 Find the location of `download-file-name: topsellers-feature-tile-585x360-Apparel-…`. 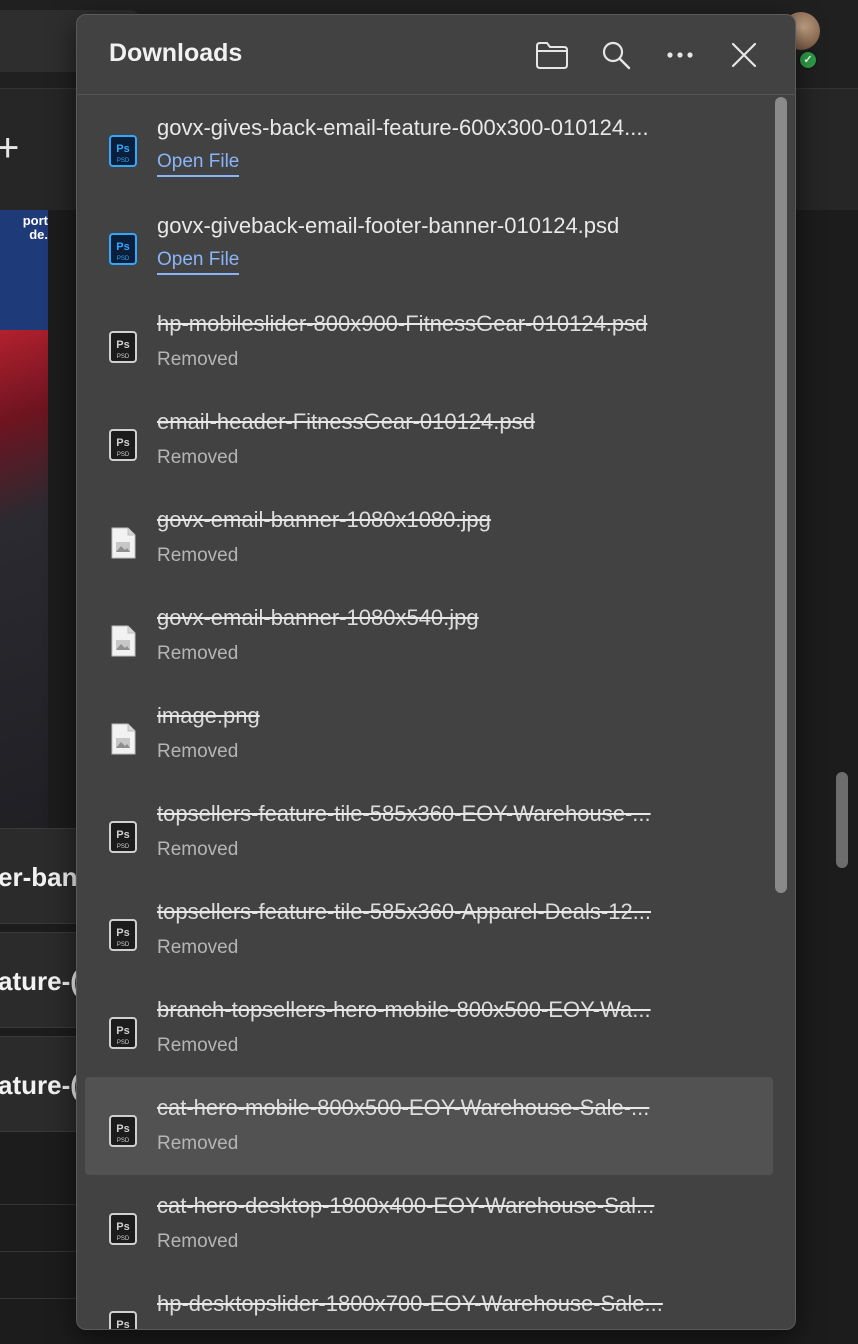

download-file-name: topsellers-feature-tile-585x360-Apparel-… is located at coordinates (404, 911).